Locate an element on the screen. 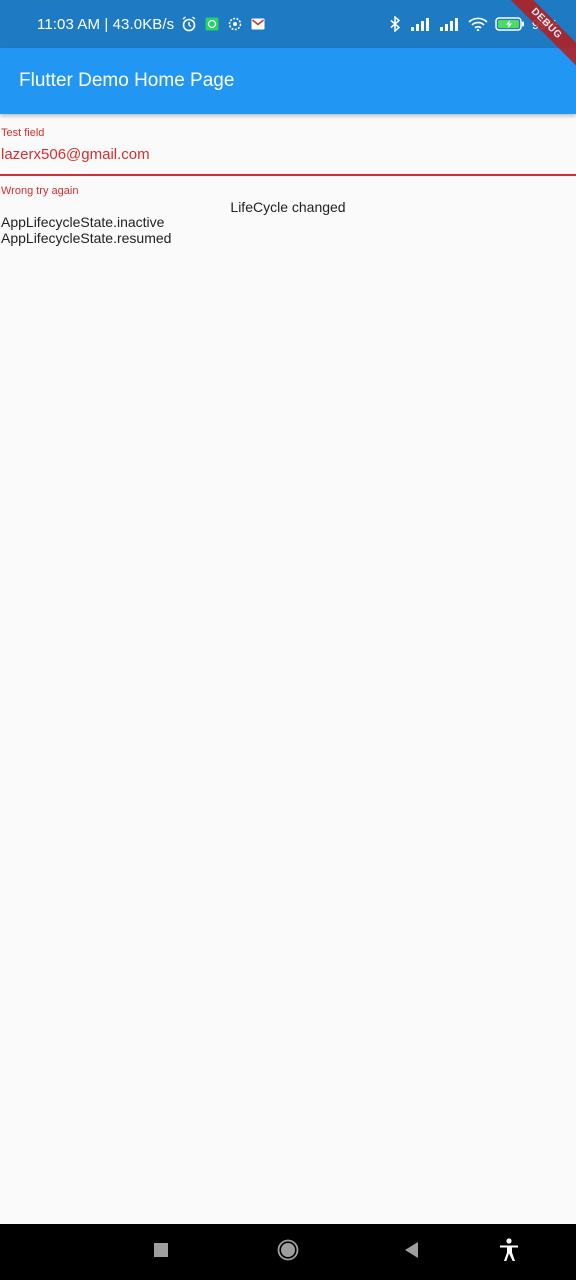 This screenshot has width=576, height=1280. lifecycle-title: LifeCycle changed is located at coordinates (288, 207).